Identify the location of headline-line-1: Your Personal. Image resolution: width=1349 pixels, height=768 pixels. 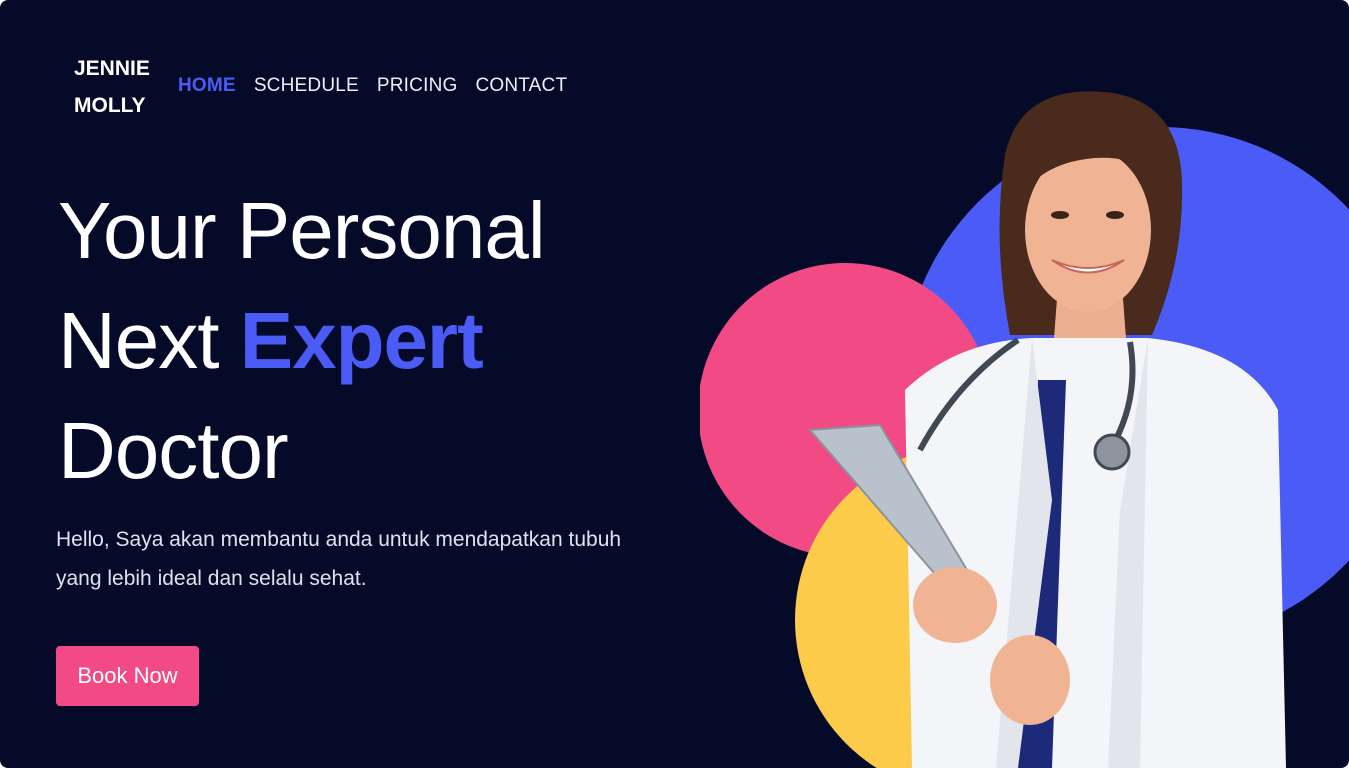
(302, 230).